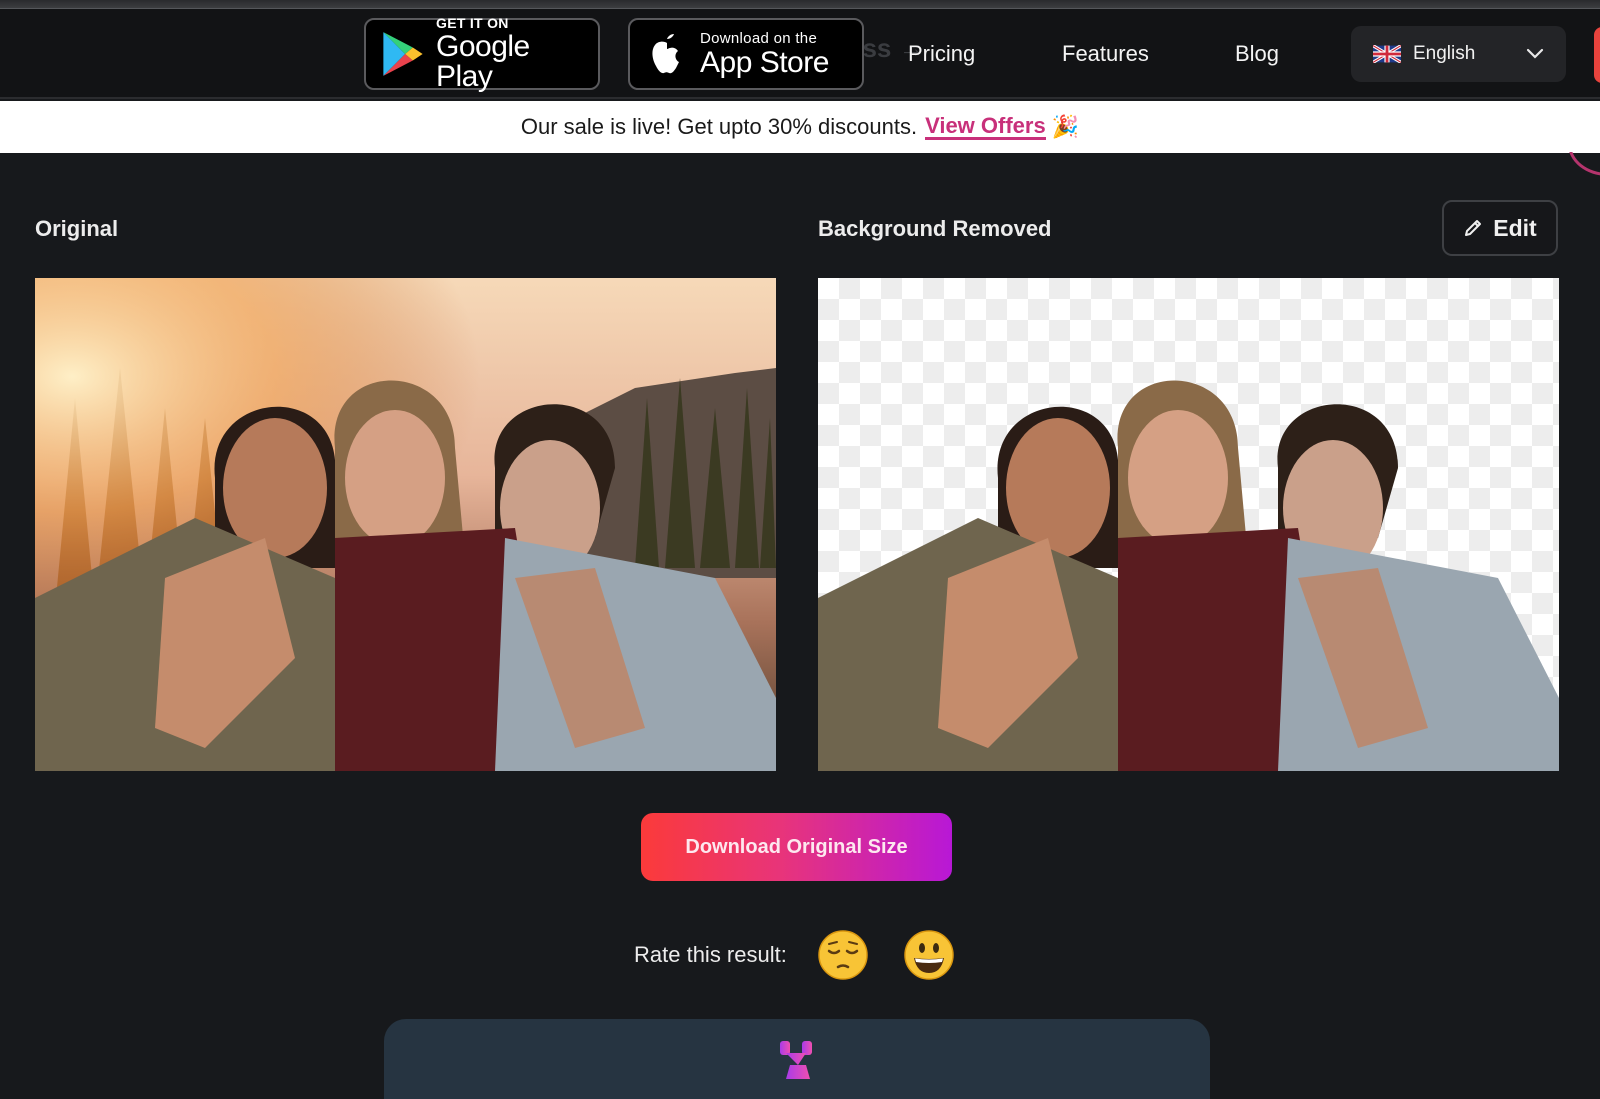 This screenshot has height=1099, width=1600. What do you see at coordinates (710, 954) in the screenshot?
I see `rate-label: Rate this result:` at bounding box center [710, 954].